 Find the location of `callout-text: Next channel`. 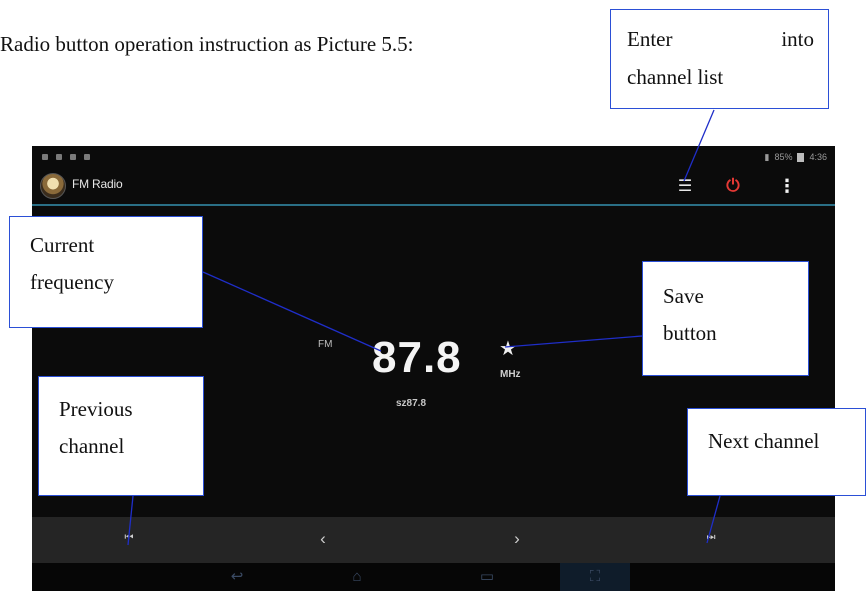

callout-text: Next channel is located at coordinates (764, 441).